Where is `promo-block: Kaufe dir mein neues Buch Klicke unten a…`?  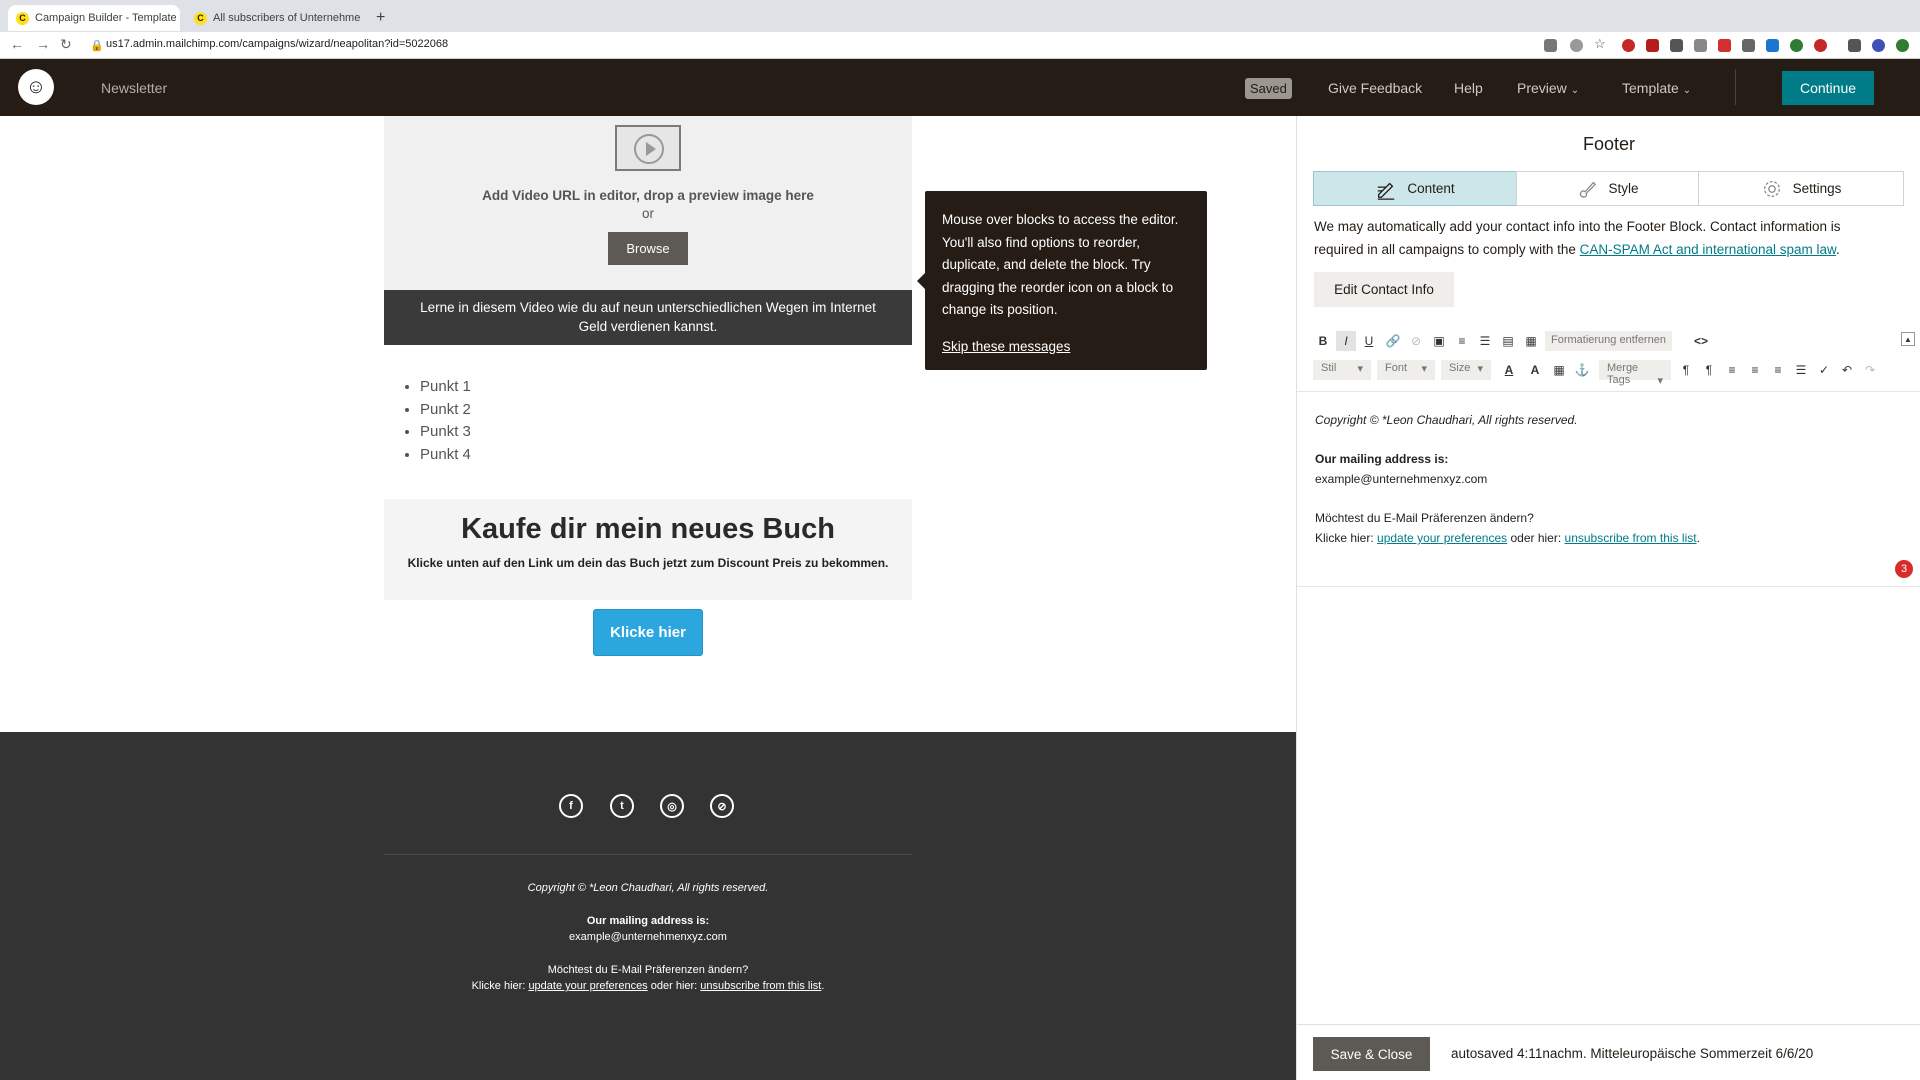 promo-block: Kaufe dir mein neues Buch Klicke unten a… is located at coordinates (648, 549).